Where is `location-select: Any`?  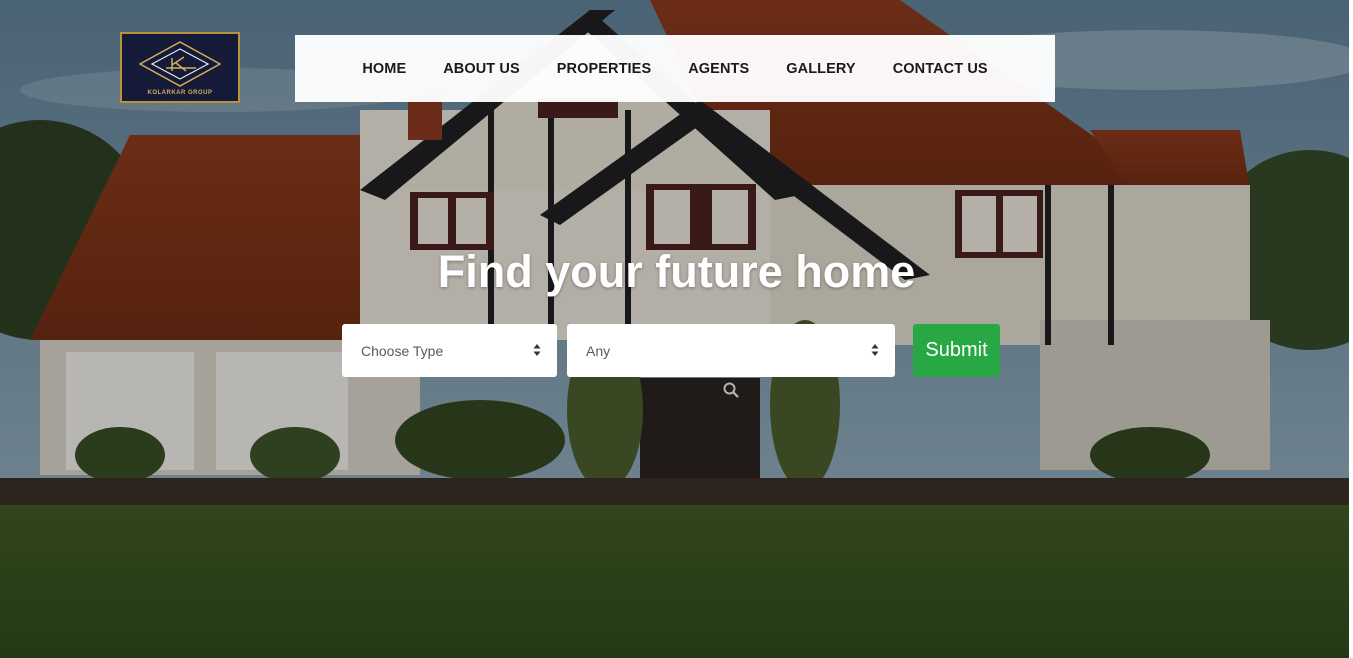
location-select: Any is located at coordinates (731, 350).